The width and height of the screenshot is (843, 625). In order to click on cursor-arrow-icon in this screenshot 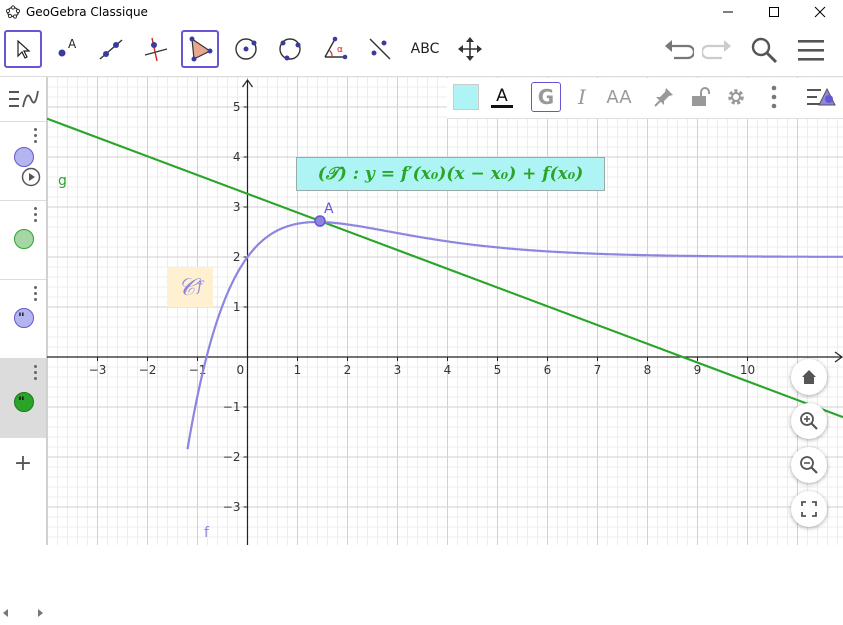, I will do `click(23, 49)`.